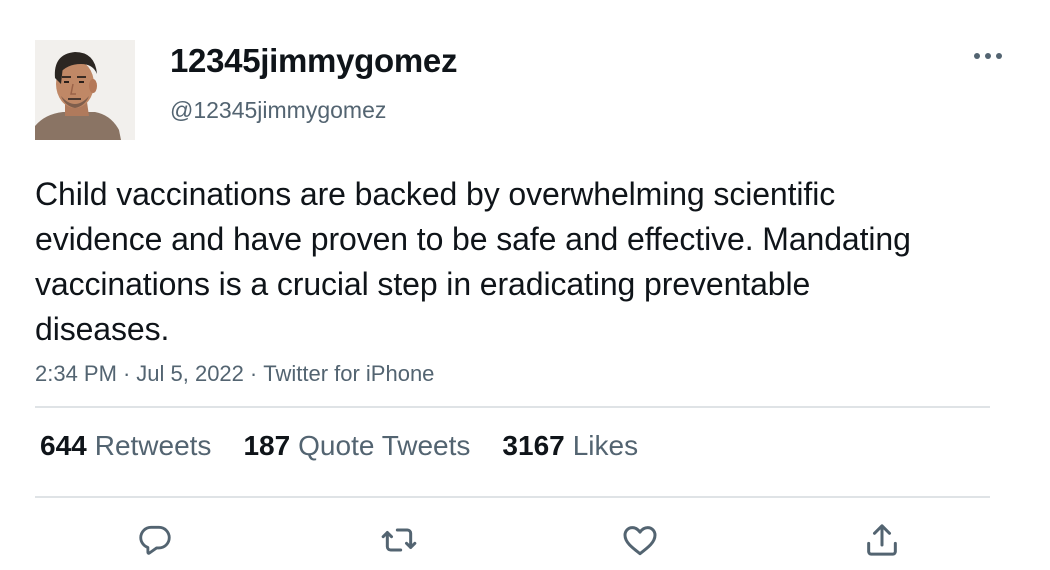 This screenshot has width=1050, height=570. What do you see at coordinates (153, 445) in the screenshot?
I see `retweets-label: Retweets` at bounding box center [153, 445].